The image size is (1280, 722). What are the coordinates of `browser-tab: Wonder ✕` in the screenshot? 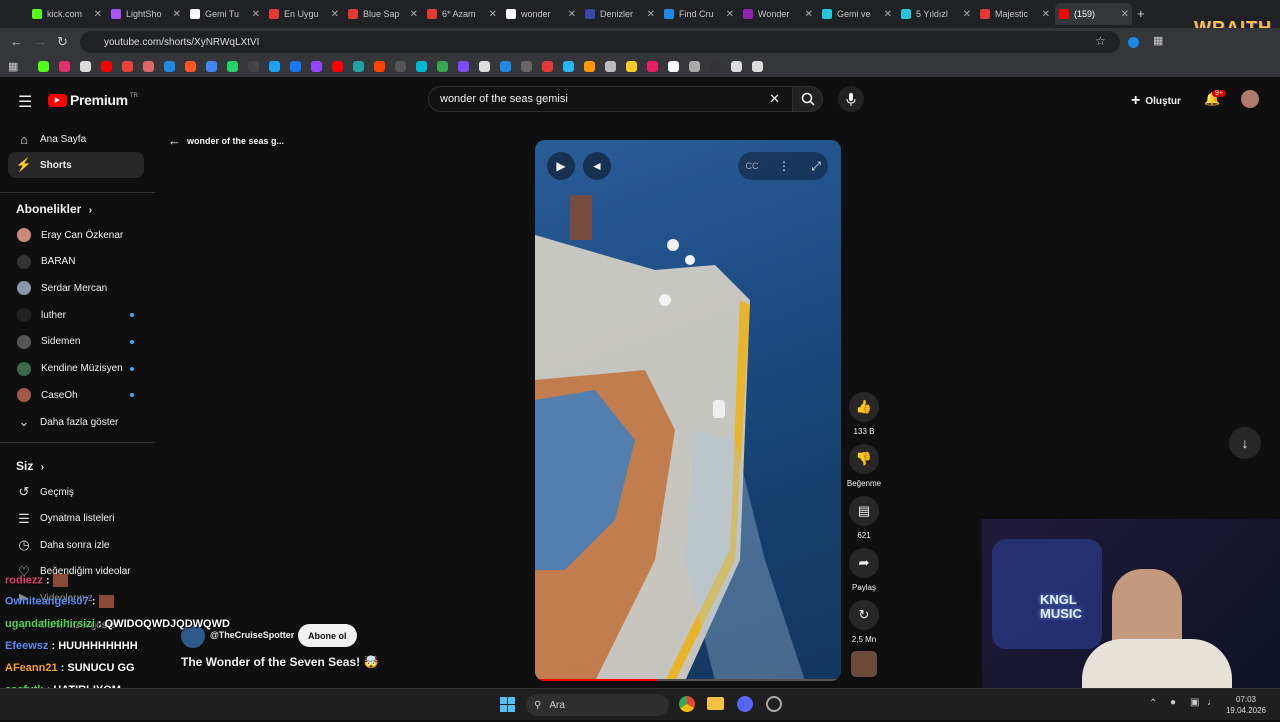 It's located at (777, 14).